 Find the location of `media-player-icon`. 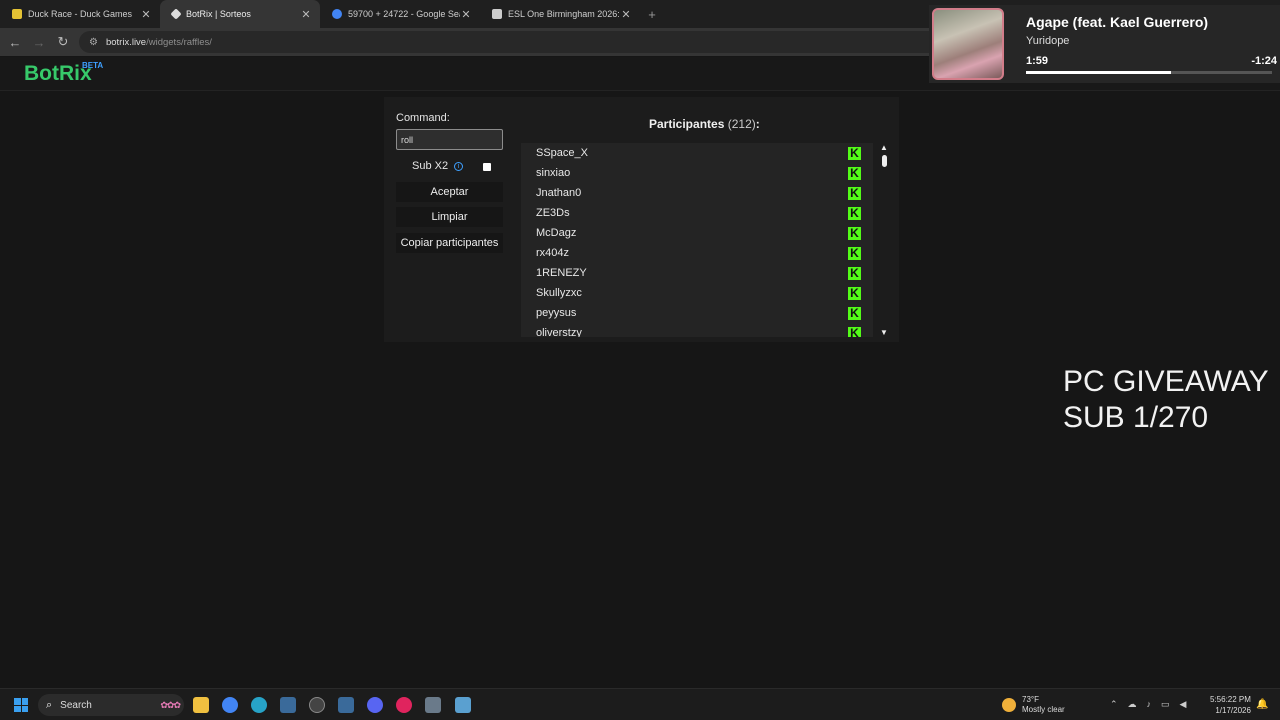

media-player-icon is located at coordinates (404, 705).